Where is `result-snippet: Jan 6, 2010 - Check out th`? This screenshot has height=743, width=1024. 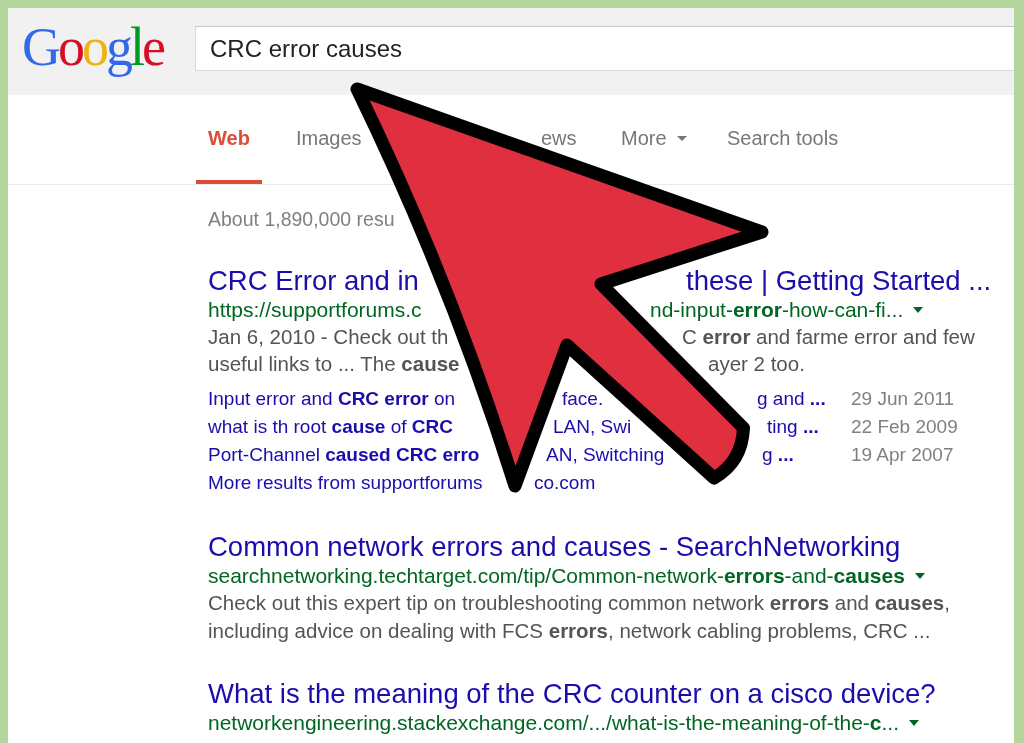
result-snippet: Jan 6, 2010 - Check out th is located at coordinates (328, 336).